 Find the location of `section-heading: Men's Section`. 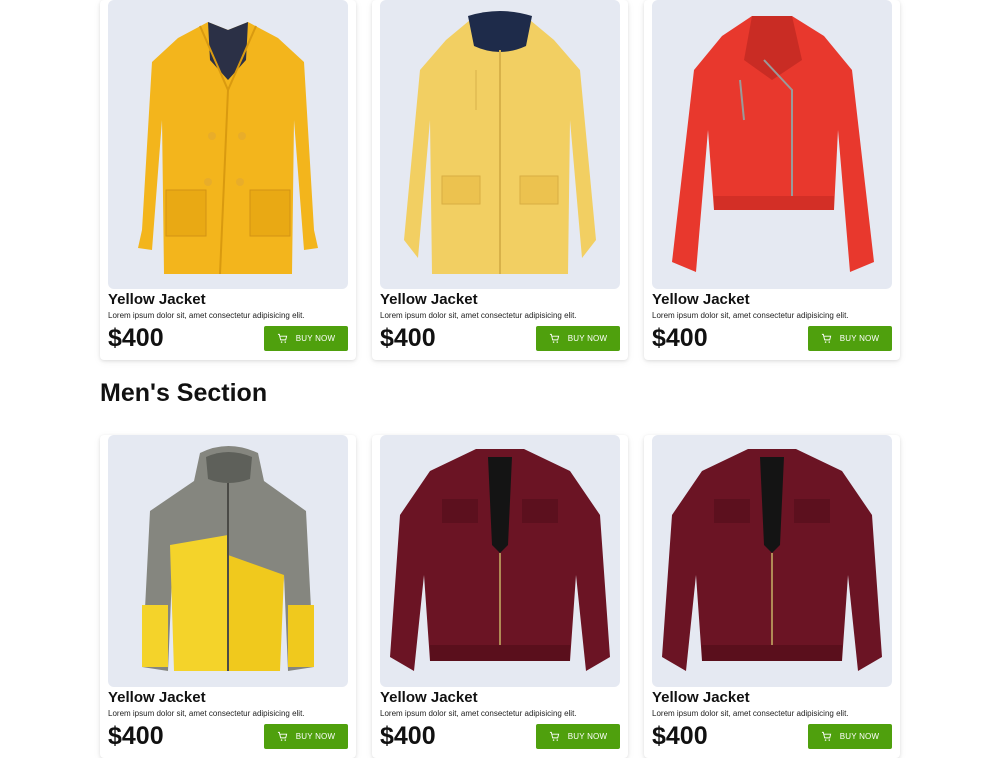

section-heading: Men's Section is located at coordinates (184, 393).